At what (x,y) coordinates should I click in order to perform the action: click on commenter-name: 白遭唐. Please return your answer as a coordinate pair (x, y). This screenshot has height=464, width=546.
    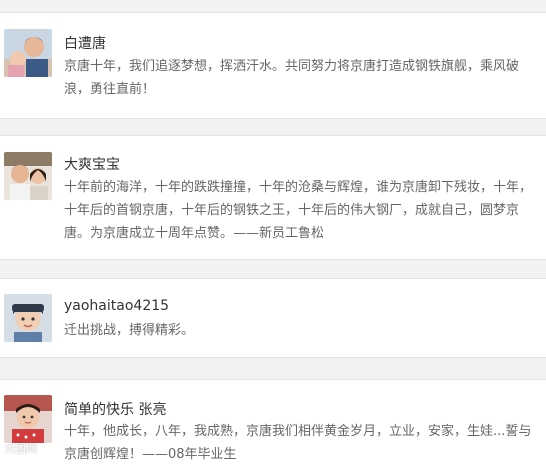
    Looking at the image, I should click on (85, 43).